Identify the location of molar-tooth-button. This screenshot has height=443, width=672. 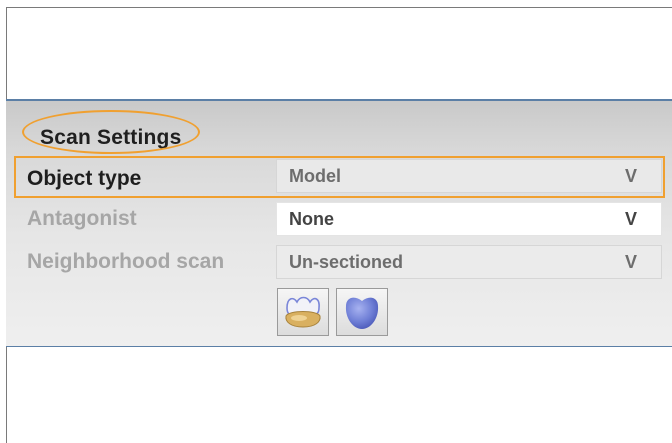
(362, 312).